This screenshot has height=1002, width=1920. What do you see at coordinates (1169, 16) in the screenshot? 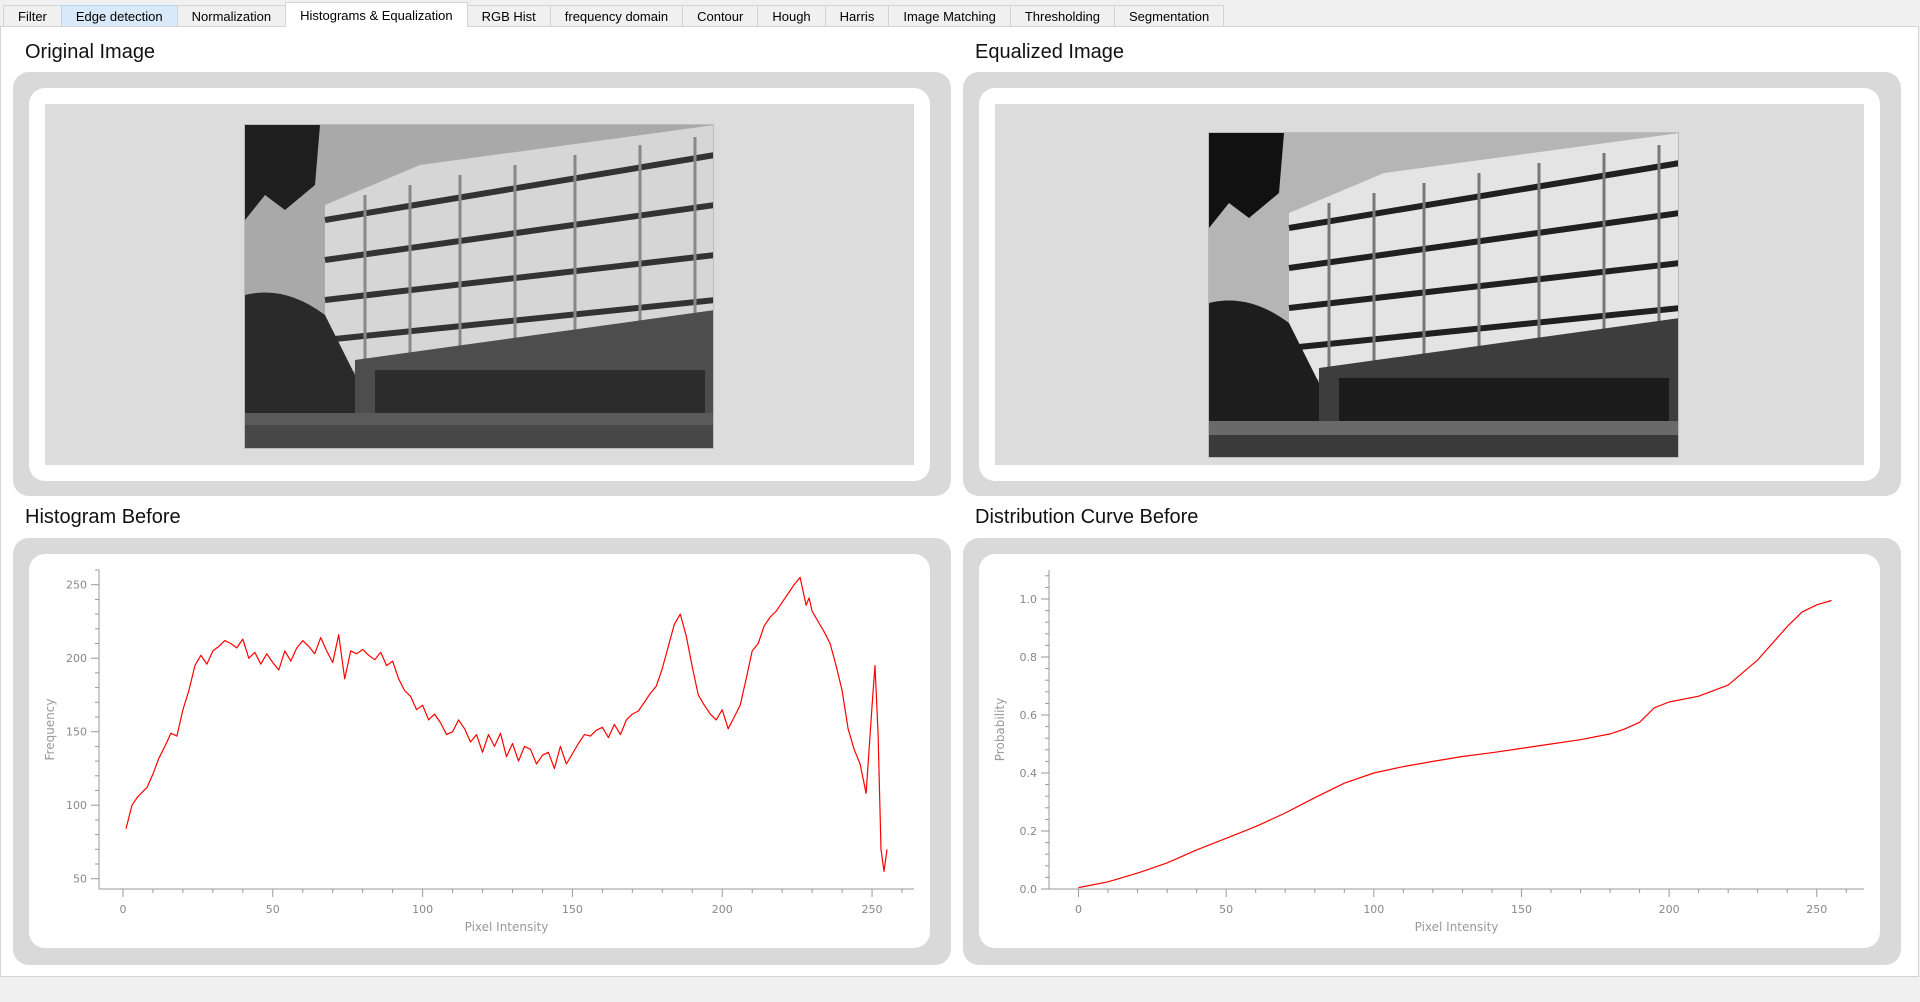
I see `tab-segmentation: Segmentation` at bounding box center [1169, 16].